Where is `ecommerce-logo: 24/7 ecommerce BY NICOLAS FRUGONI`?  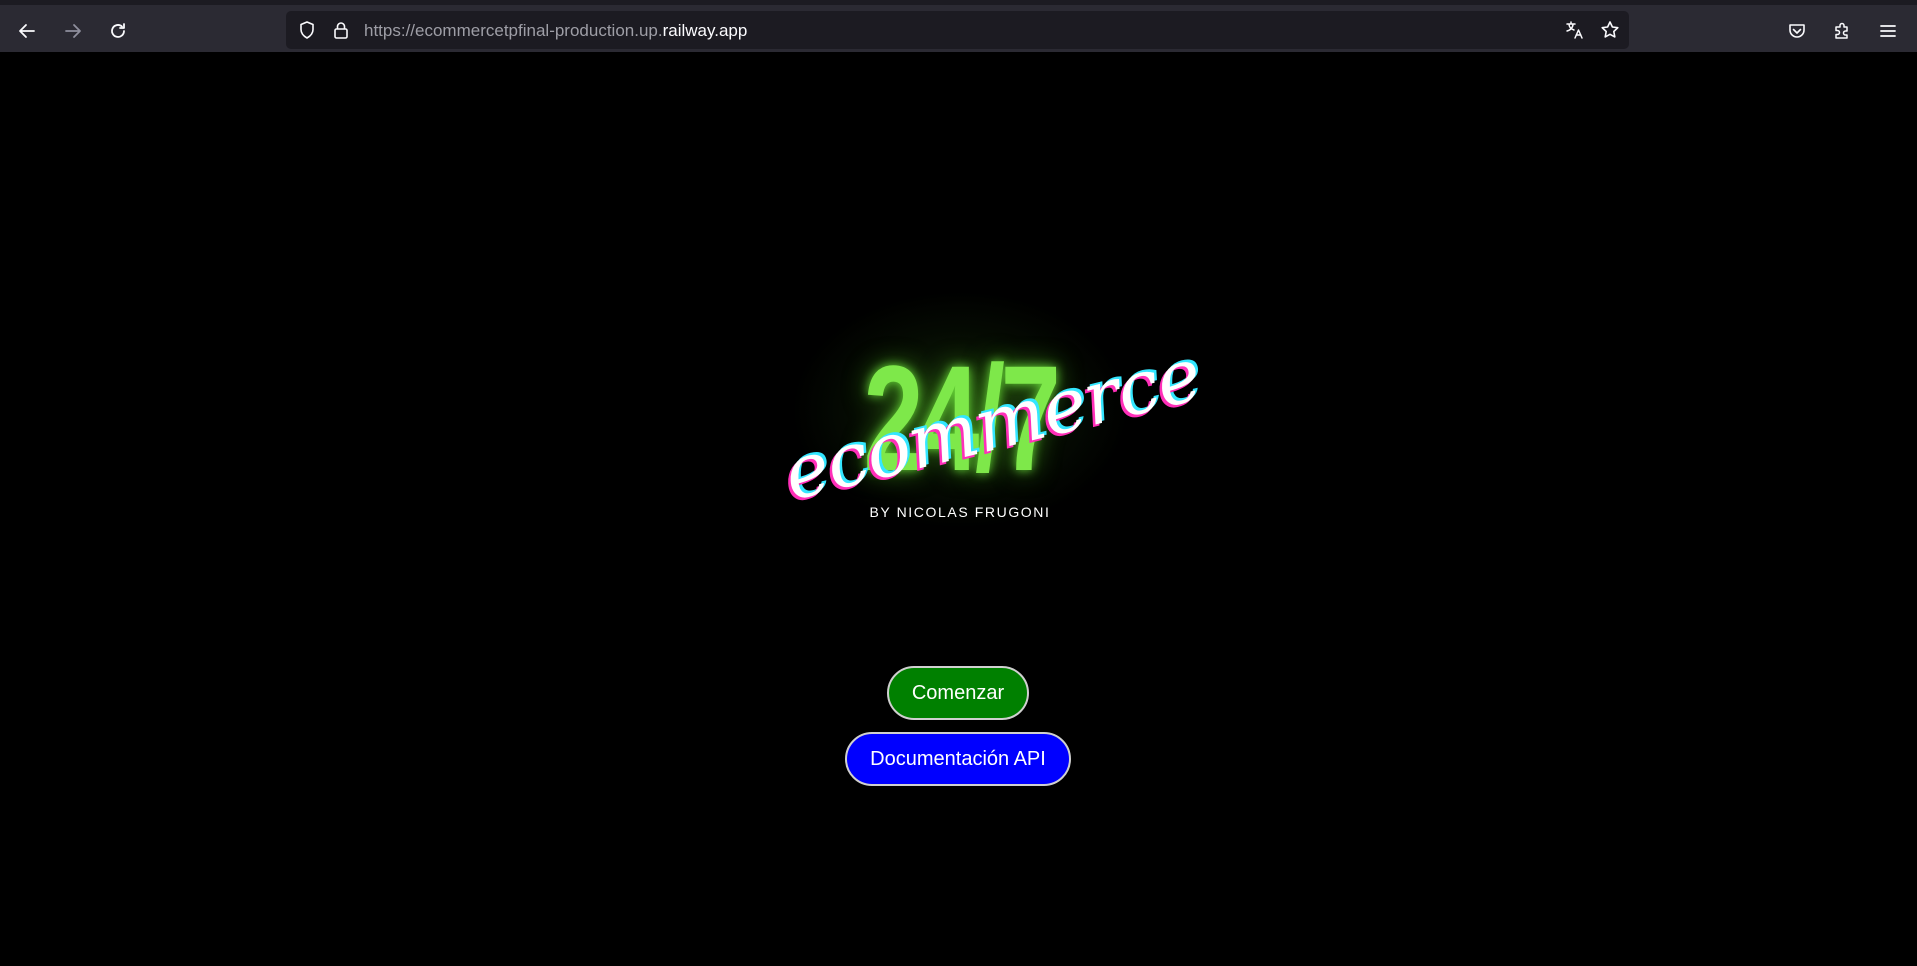 ecommerce-logo: 24/7 ecommerce BY NICOLAS FRUGONI is located at coordinates (984, 410).